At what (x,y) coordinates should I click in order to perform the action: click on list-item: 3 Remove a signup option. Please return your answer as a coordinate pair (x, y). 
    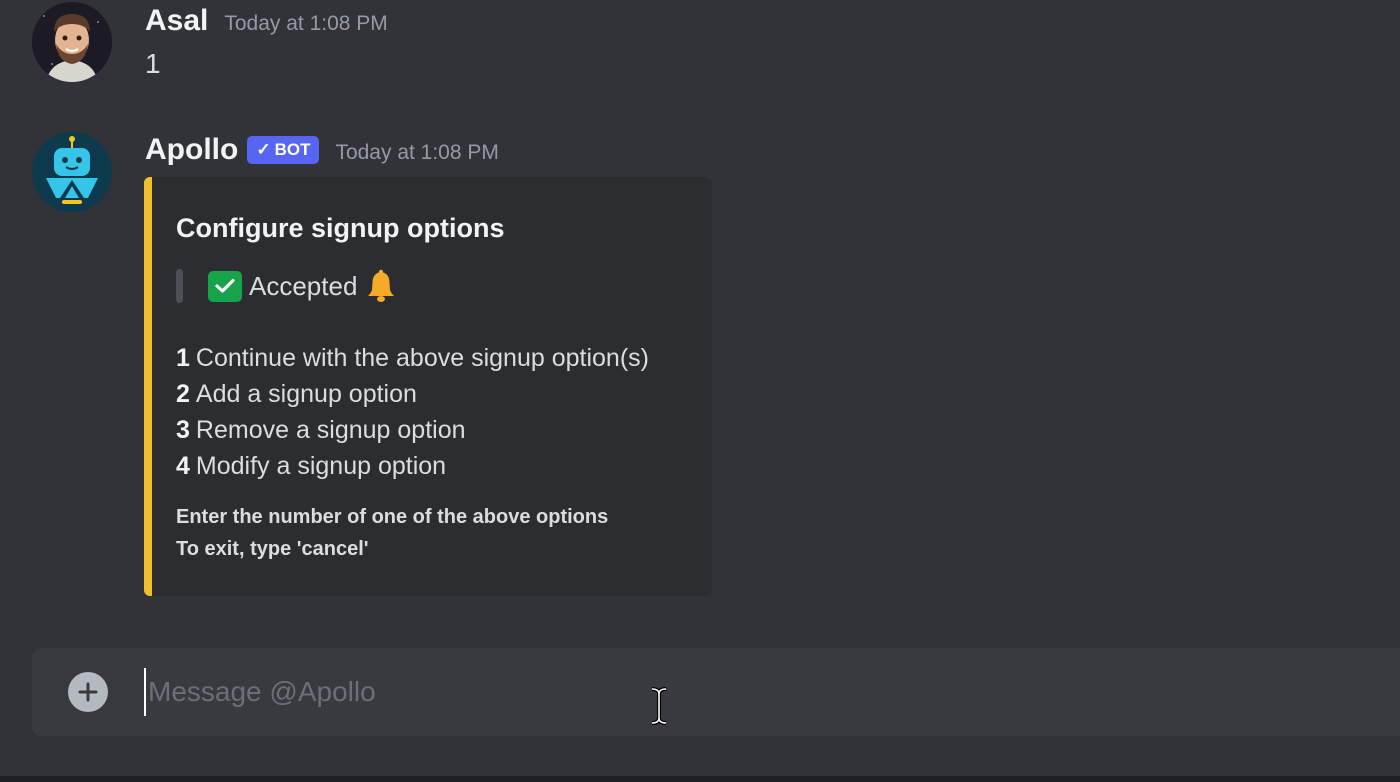
    Looking at the image, I should click on (412, 430).